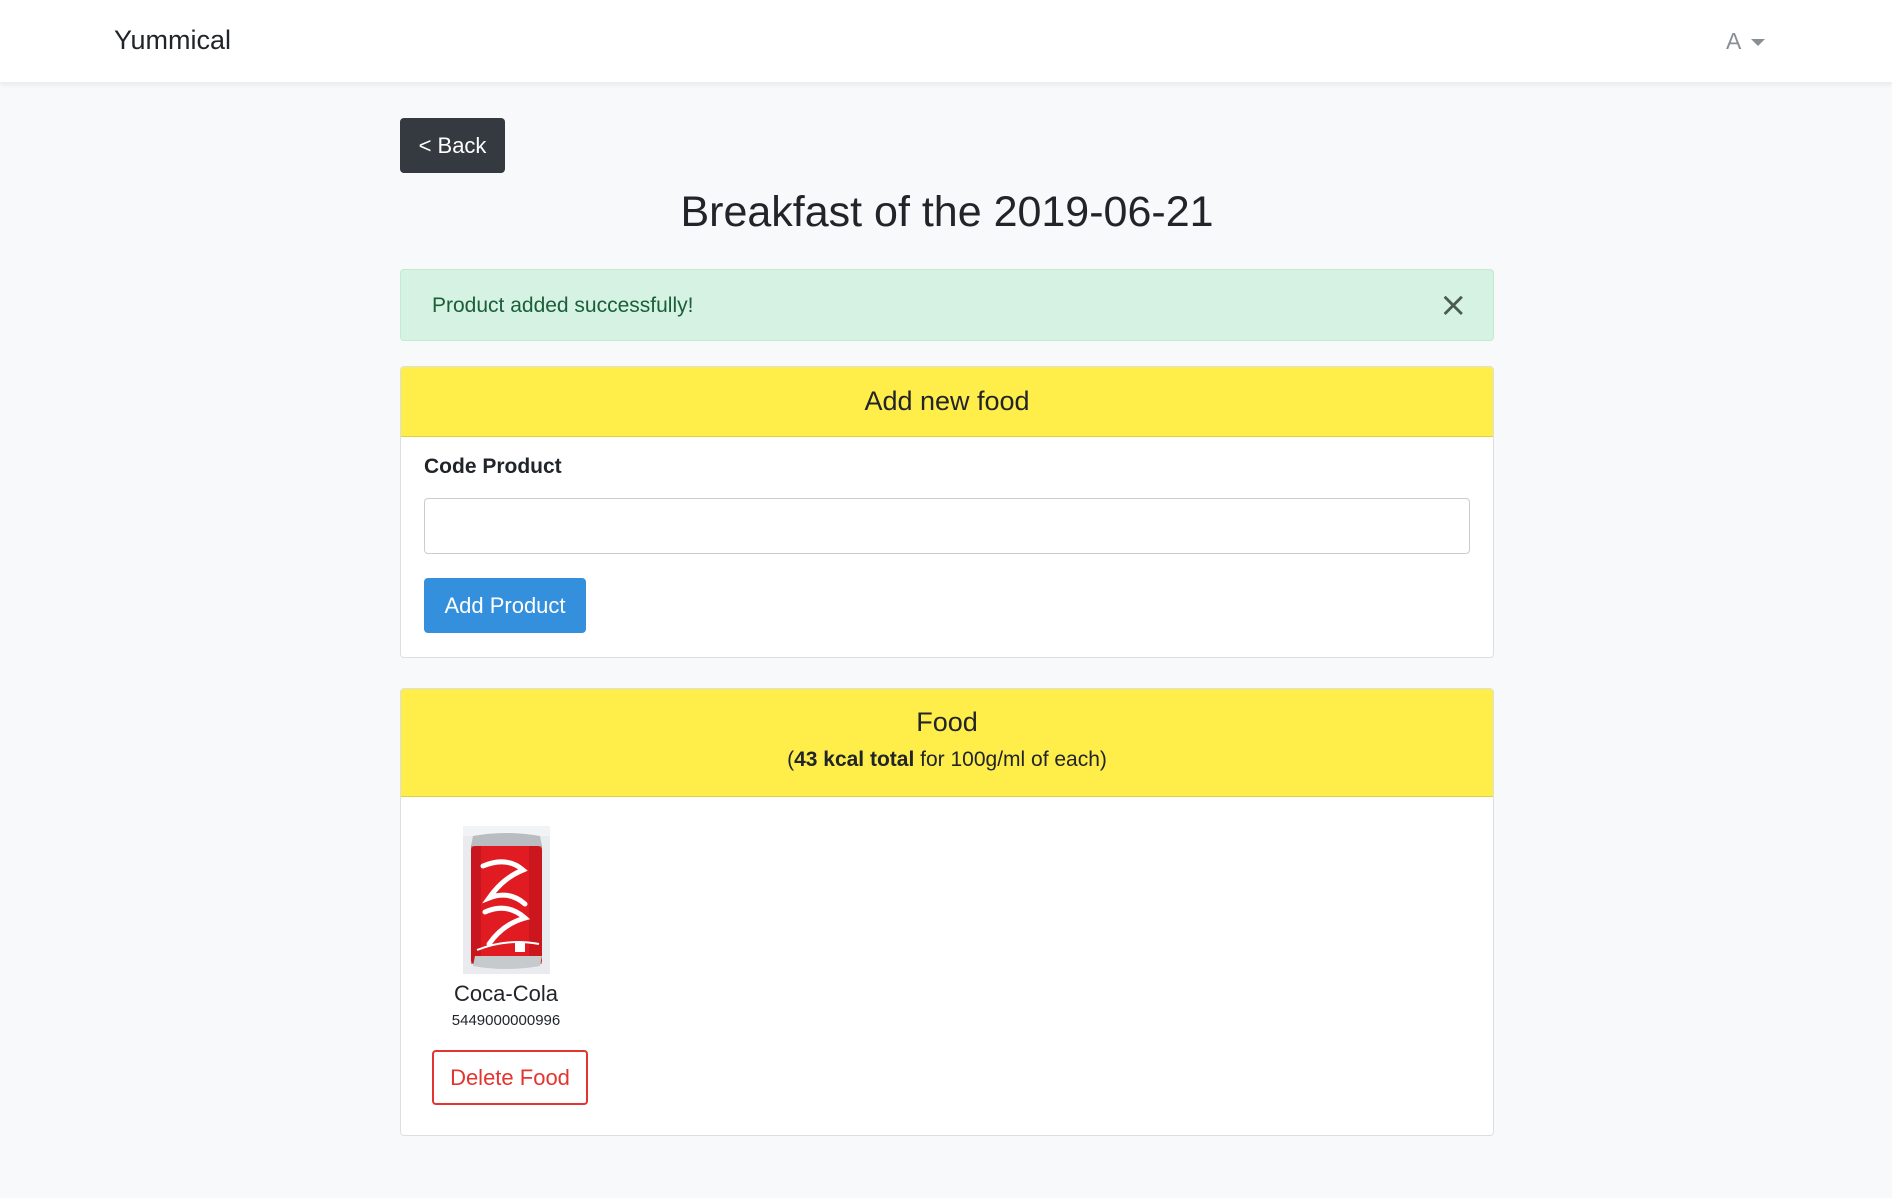 This screenshot has height=1198, width=1892. What do you see at coordinates (510, 1077) in the screenshot?
I see `delete-food-button: Delete Food` at bounding box center [510, 1077].